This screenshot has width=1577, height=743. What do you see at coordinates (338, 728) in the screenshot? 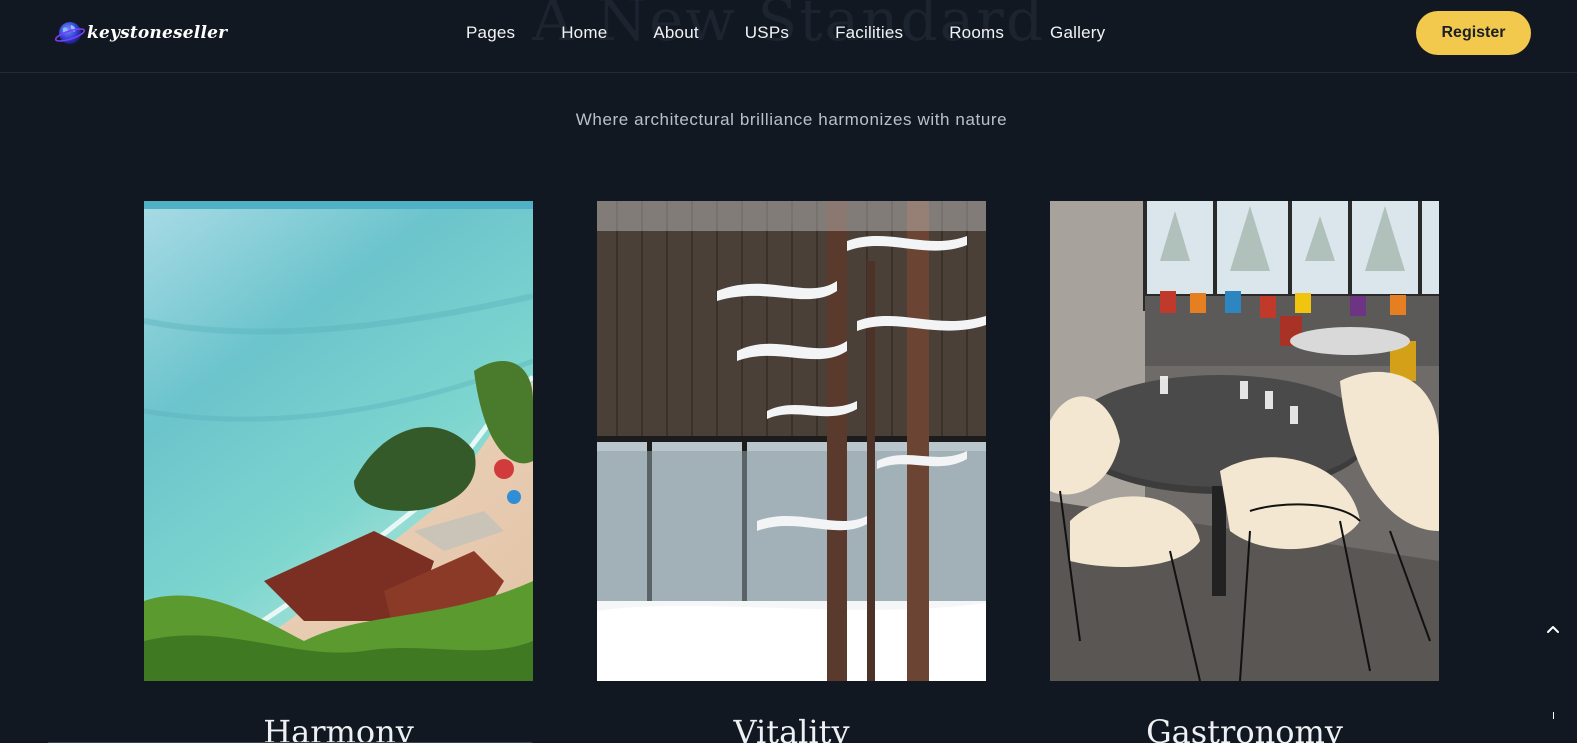
I see `card-title-harmony: Harmony` at bounding box center [338, 728].